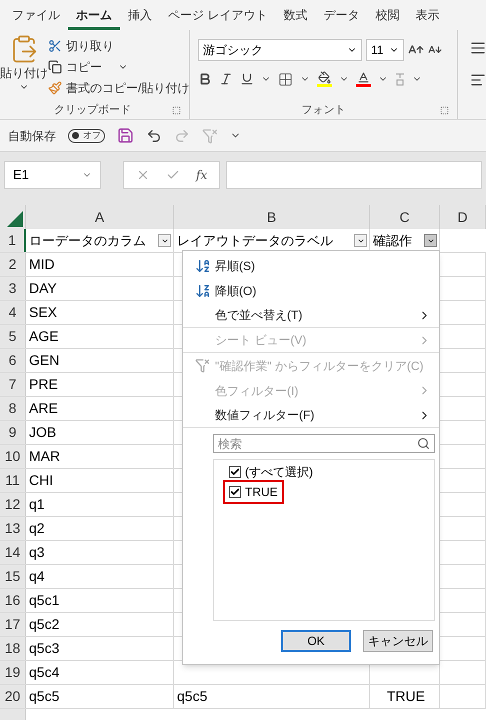  Describe the element at coordinates (247, 79) in the screenshot. I see `underline-icon` at that location.